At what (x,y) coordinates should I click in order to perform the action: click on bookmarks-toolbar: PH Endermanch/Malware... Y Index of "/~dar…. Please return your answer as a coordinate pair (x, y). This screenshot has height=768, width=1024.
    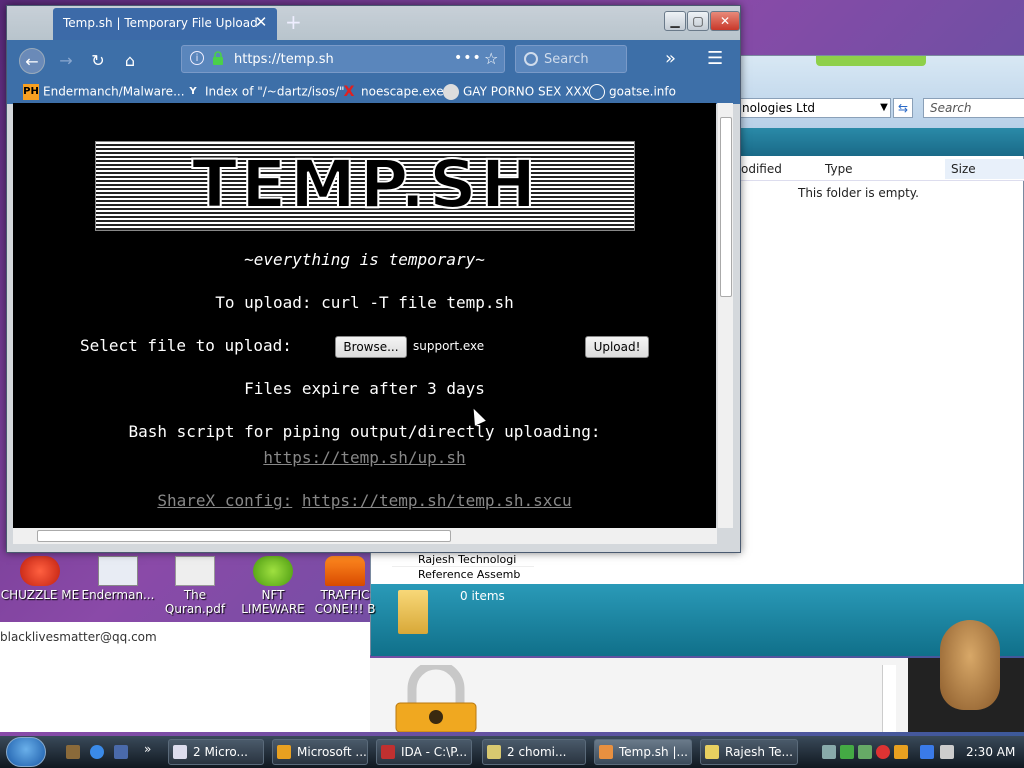
    Looking at the image, I should click on (373, 92).